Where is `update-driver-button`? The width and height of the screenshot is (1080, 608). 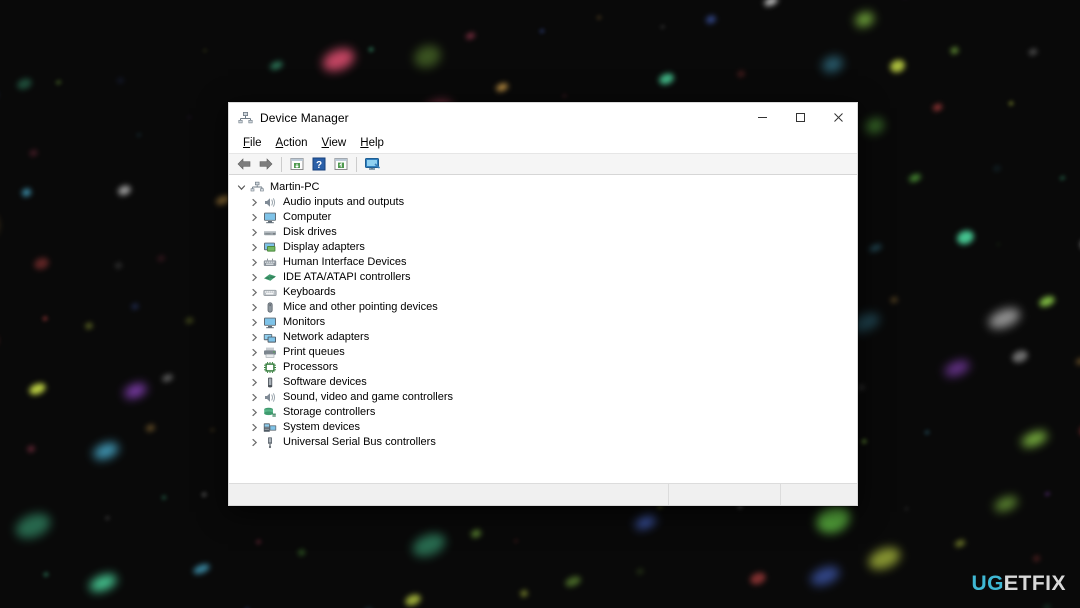
update-driver-button is located at coordinates (341, 164).